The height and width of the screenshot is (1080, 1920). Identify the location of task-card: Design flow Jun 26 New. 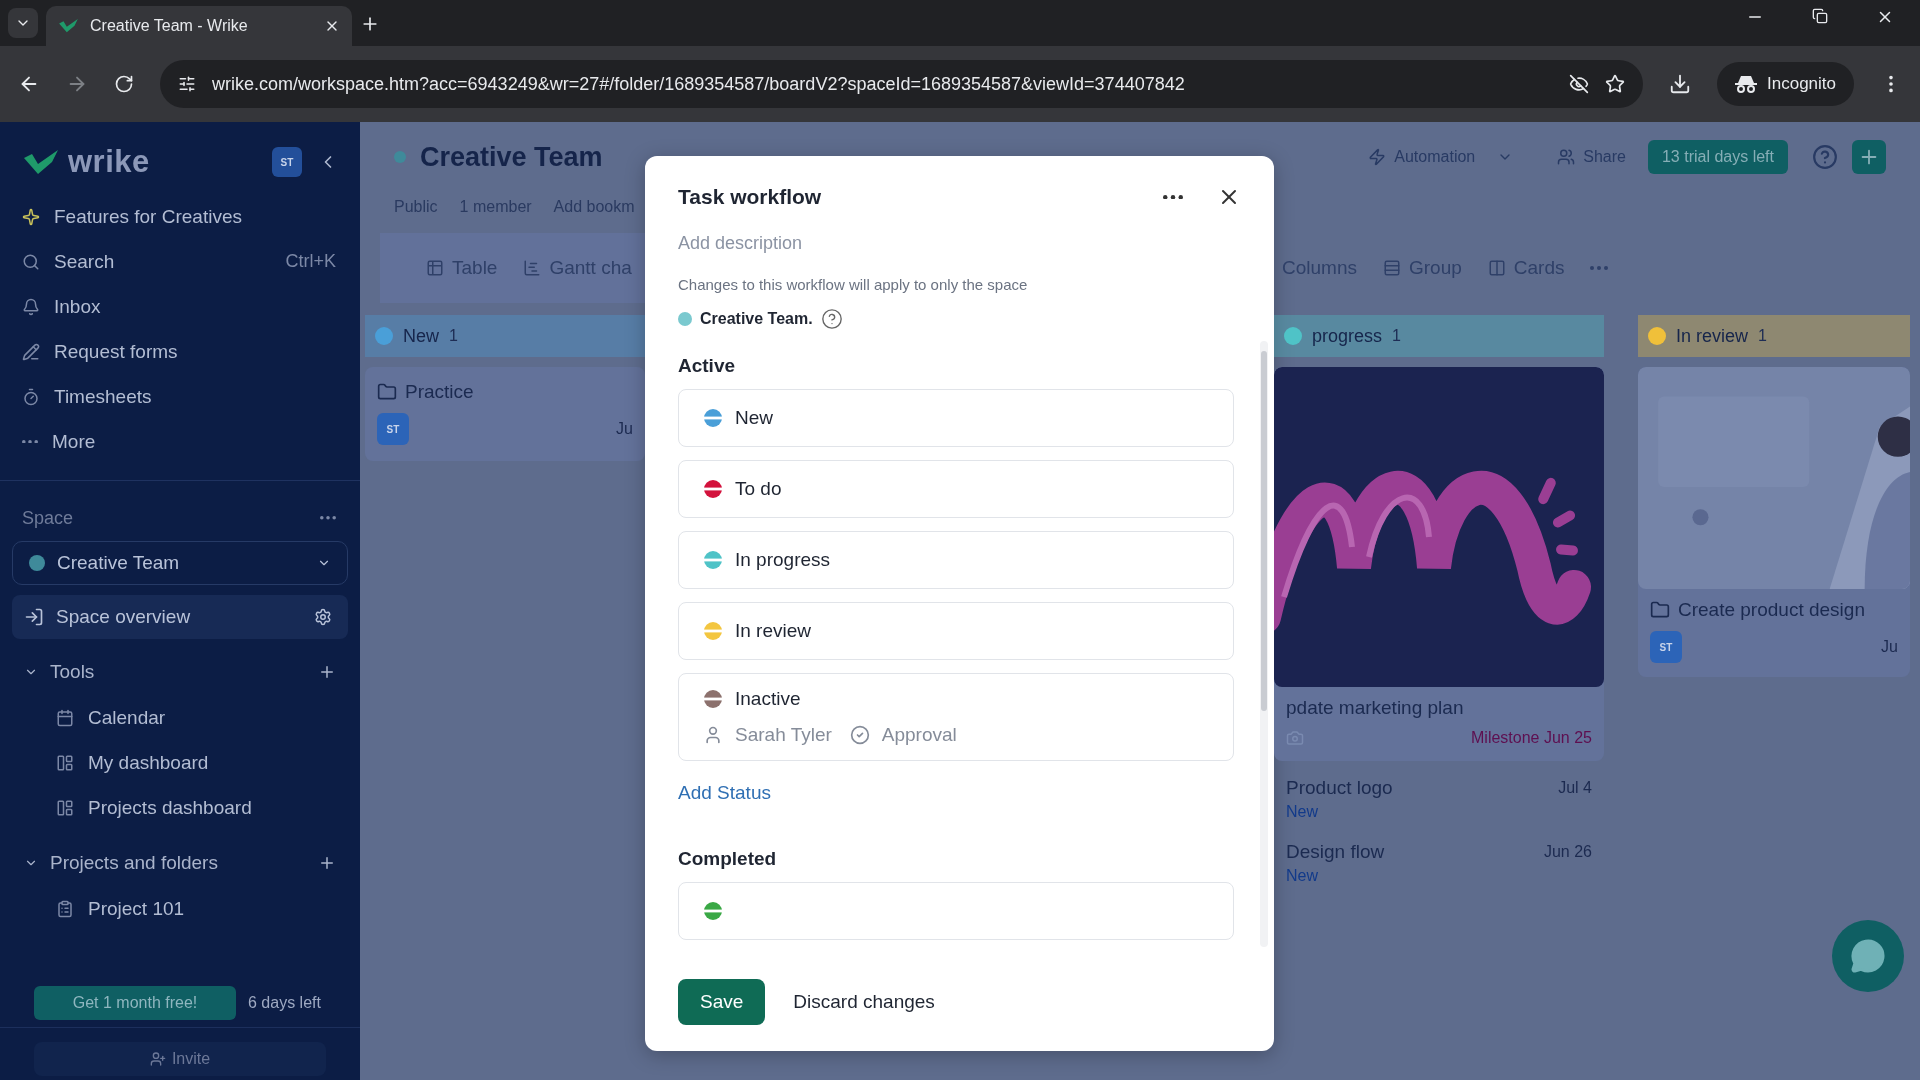
(1439, 862).